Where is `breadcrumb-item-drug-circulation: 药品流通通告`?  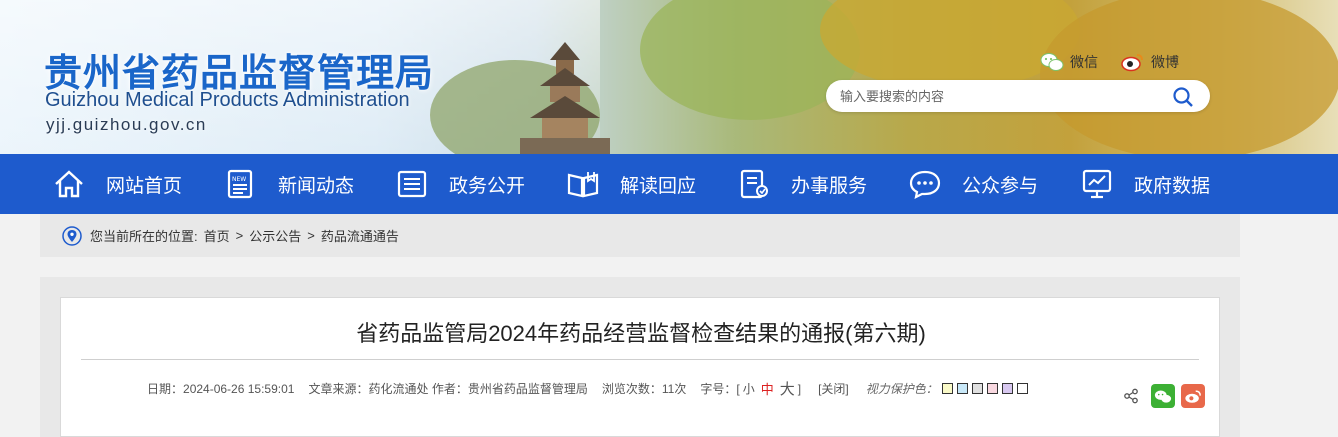 breadcrumb-item-drug-circulation: 药品流通通告 is located at coordinates (360, 235).